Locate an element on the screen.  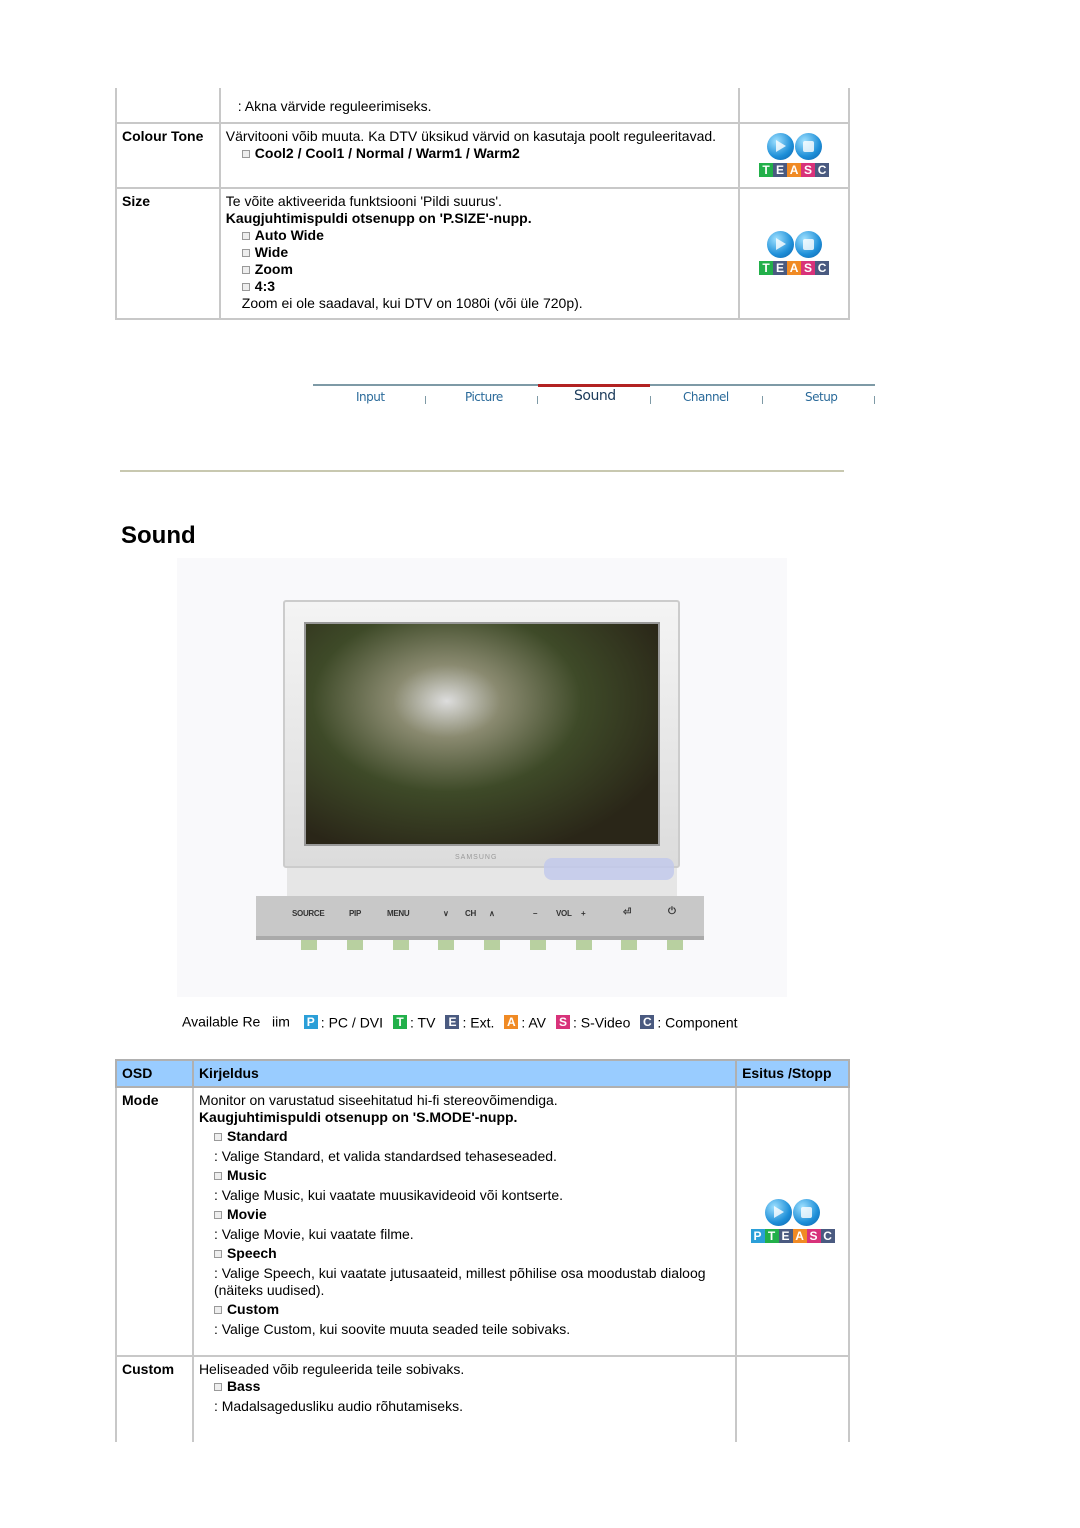
header-description: Kirjeldus is located at coordinates (464, 1073).